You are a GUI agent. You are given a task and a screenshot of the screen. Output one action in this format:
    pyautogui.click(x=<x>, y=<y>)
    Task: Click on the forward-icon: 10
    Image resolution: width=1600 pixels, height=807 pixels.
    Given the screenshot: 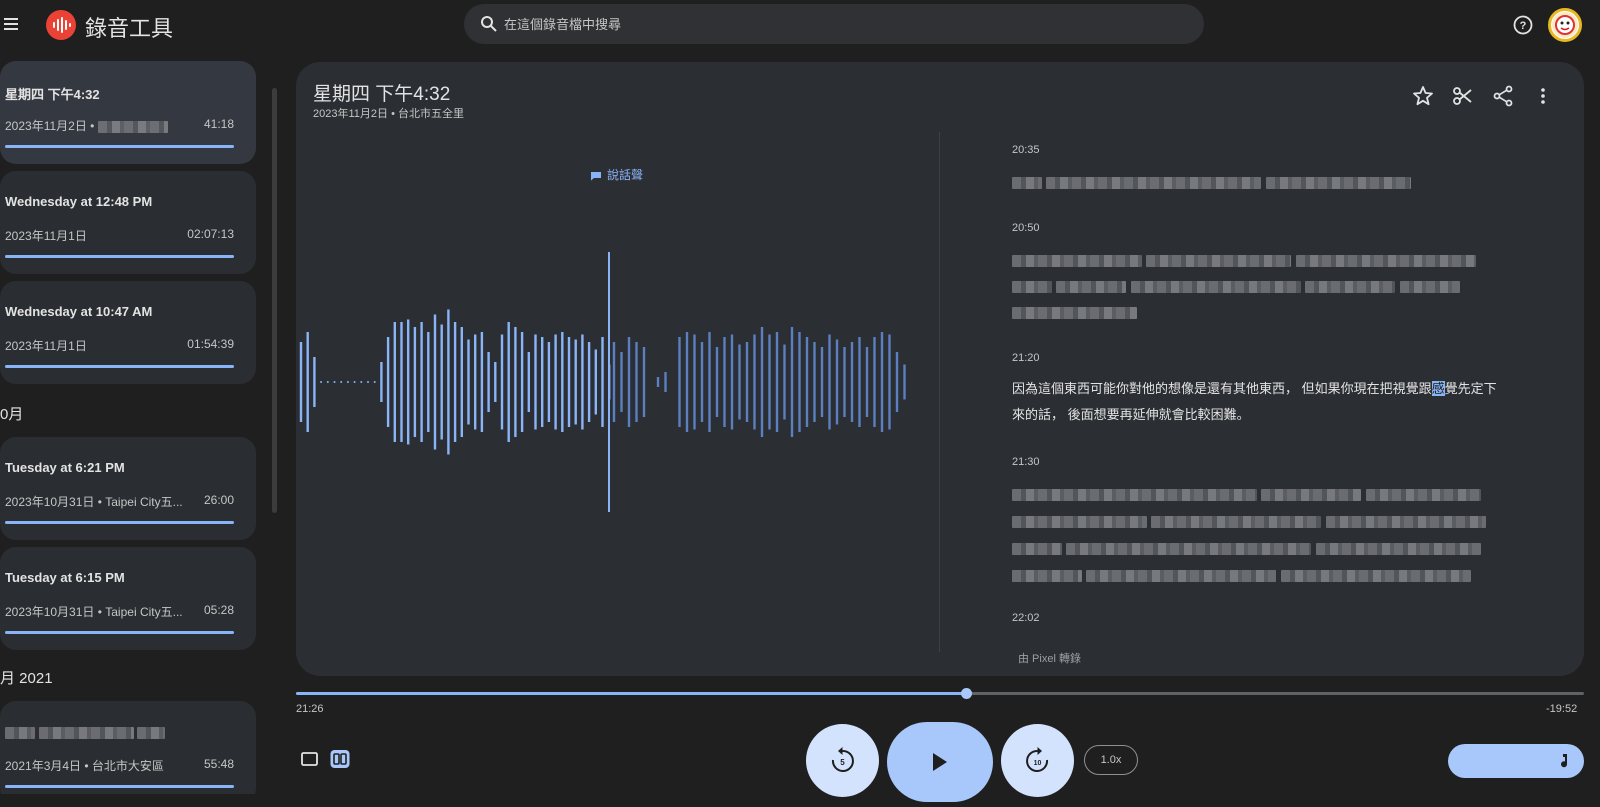 What is the action you would take?
    pyautogui.click(x=1037, y=759)
    